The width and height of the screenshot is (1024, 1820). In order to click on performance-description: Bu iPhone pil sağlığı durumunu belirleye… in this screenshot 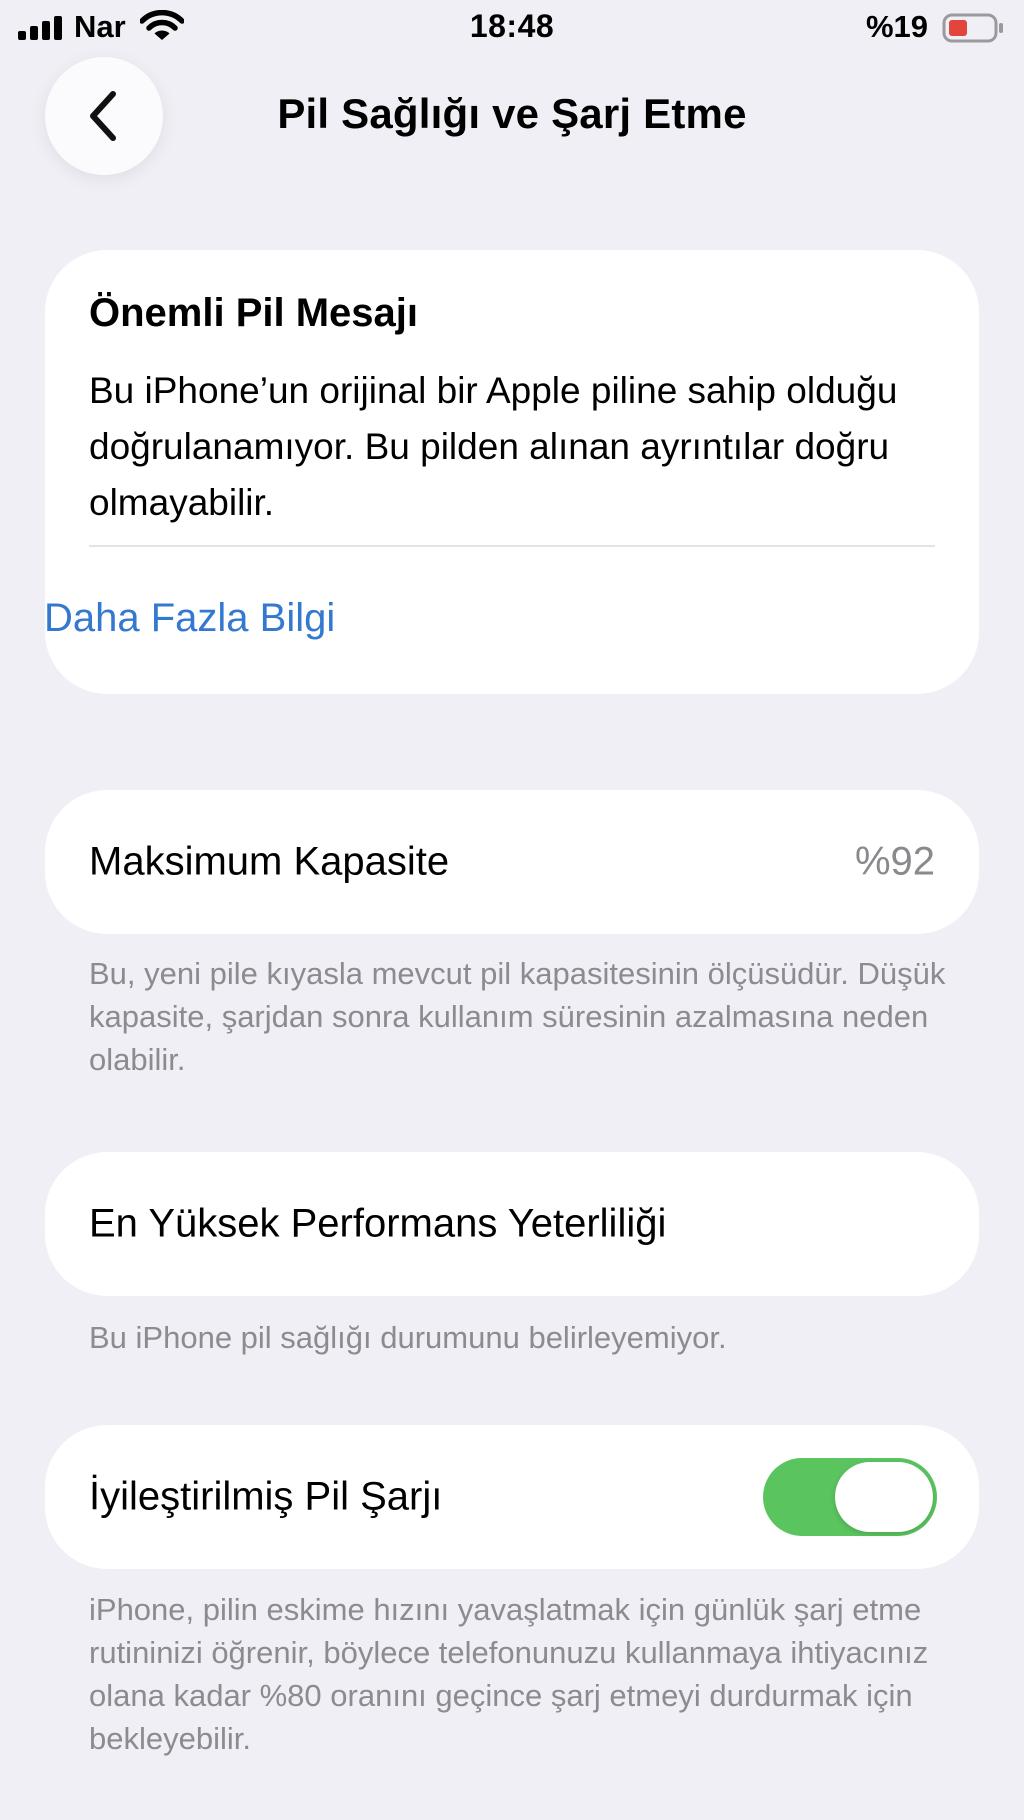, I will do `click(408, 1337)`.